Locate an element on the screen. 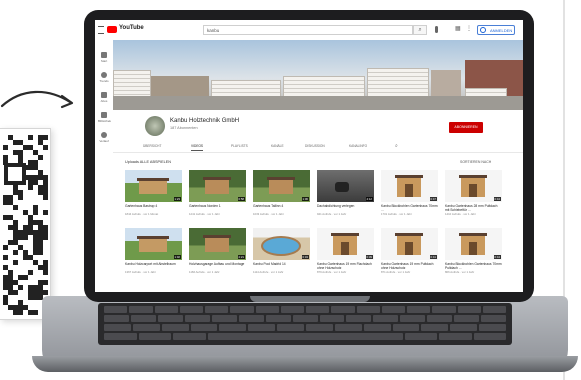  video-meta: 1701 Aufrufe · vor 1 Jahr is located at coordinates (396, 214).